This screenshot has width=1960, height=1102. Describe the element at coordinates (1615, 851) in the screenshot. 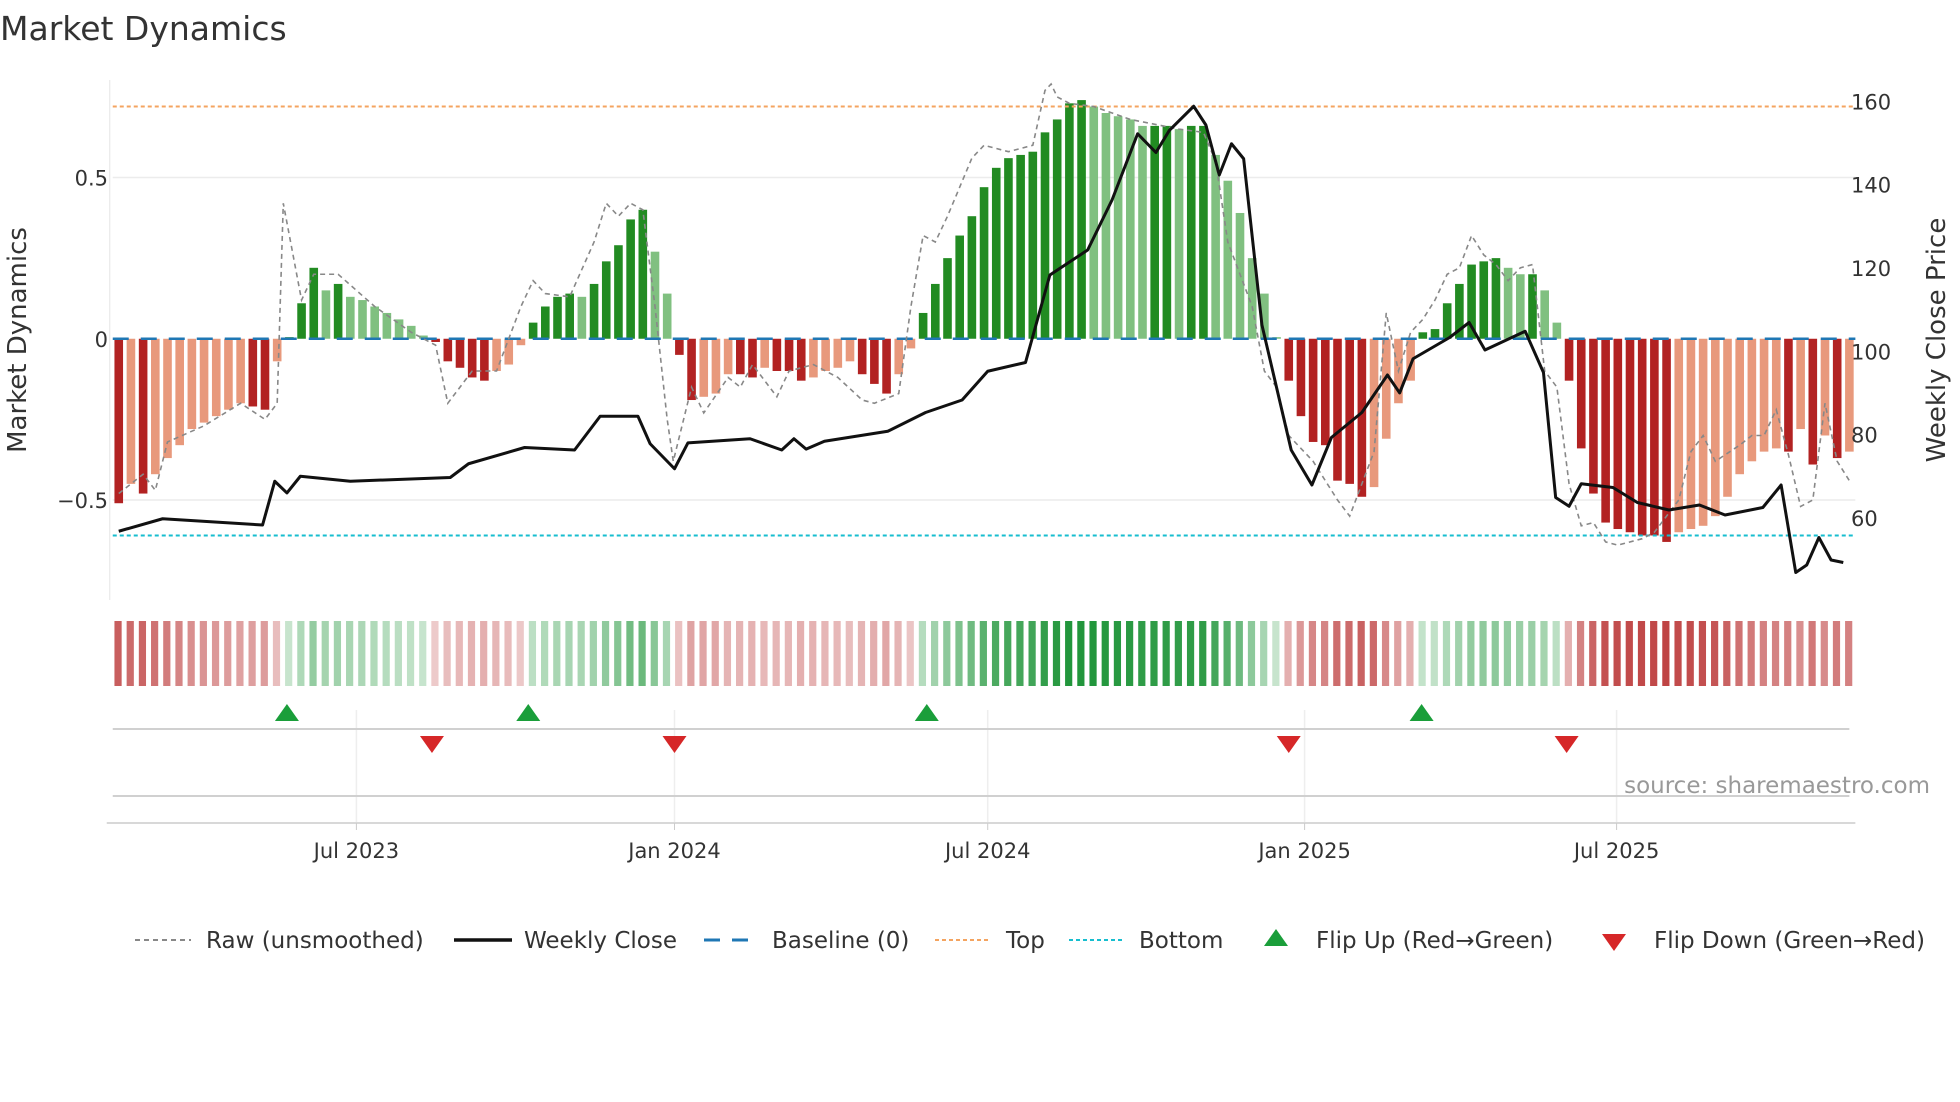

I see `x-tick-label: Jul 2025` at that location.